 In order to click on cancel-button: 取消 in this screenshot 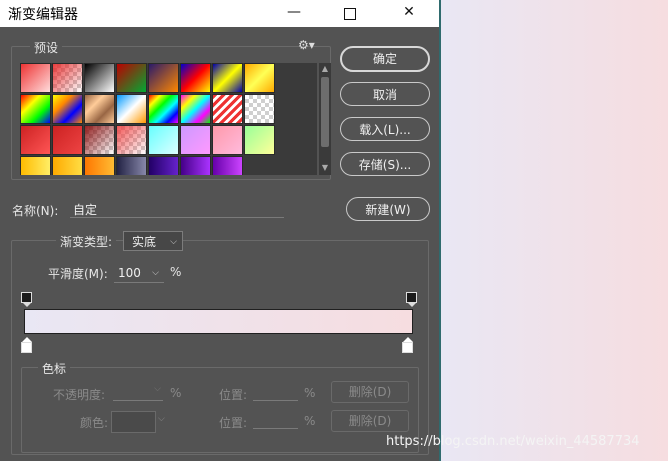, I will do `click(385, 94)`.